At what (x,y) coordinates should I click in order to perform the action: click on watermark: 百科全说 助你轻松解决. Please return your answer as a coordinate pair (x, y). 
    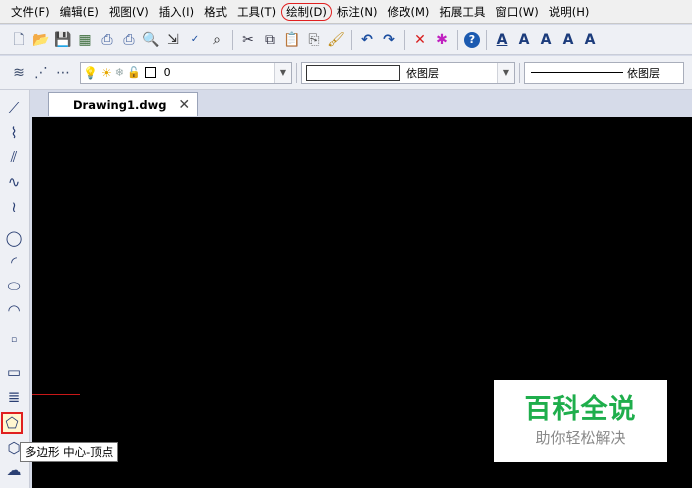
    Looking at the image, I should click on (580, 421).